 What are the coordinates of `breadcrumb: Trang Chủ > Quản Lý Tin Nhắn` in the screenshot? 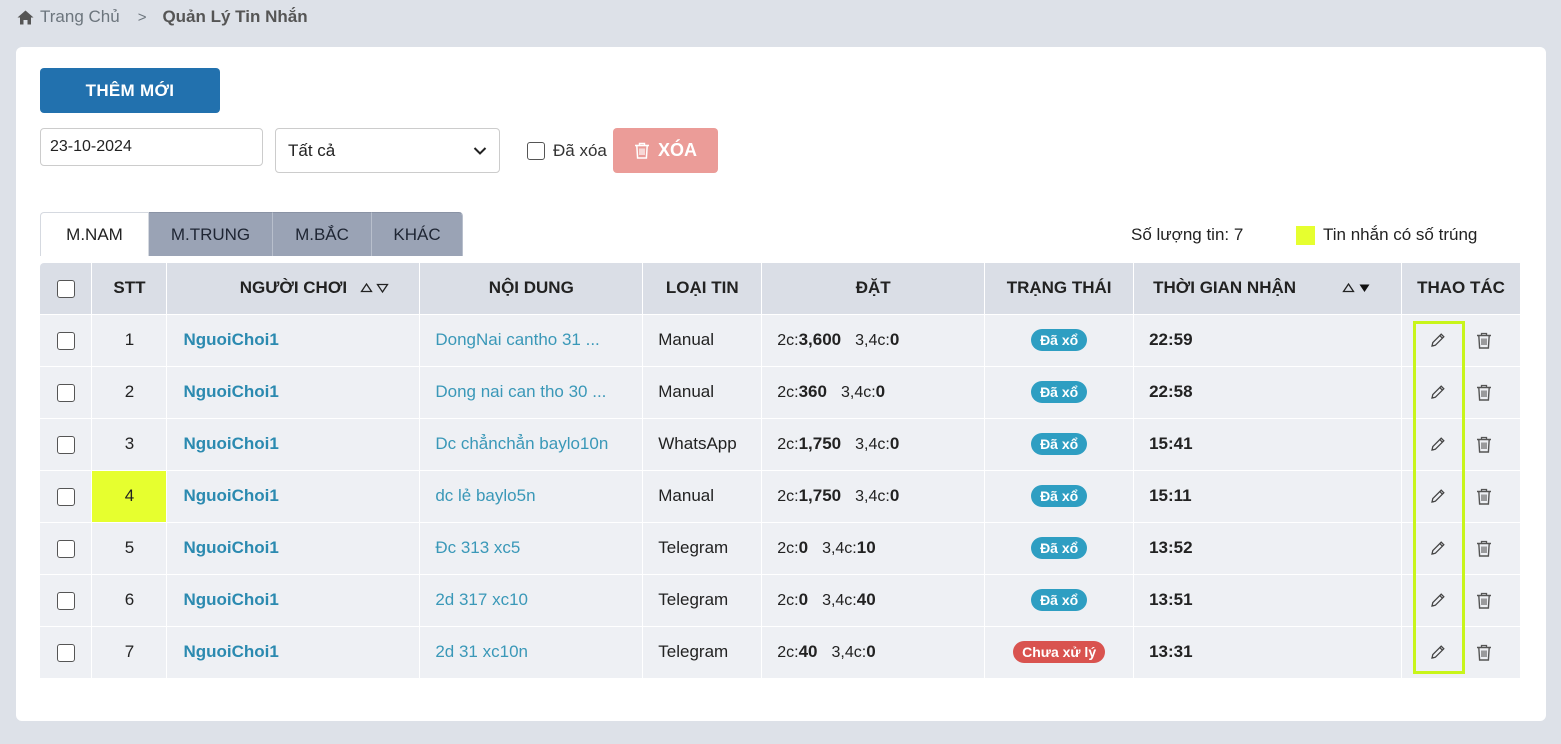 It's located at (162, 17).